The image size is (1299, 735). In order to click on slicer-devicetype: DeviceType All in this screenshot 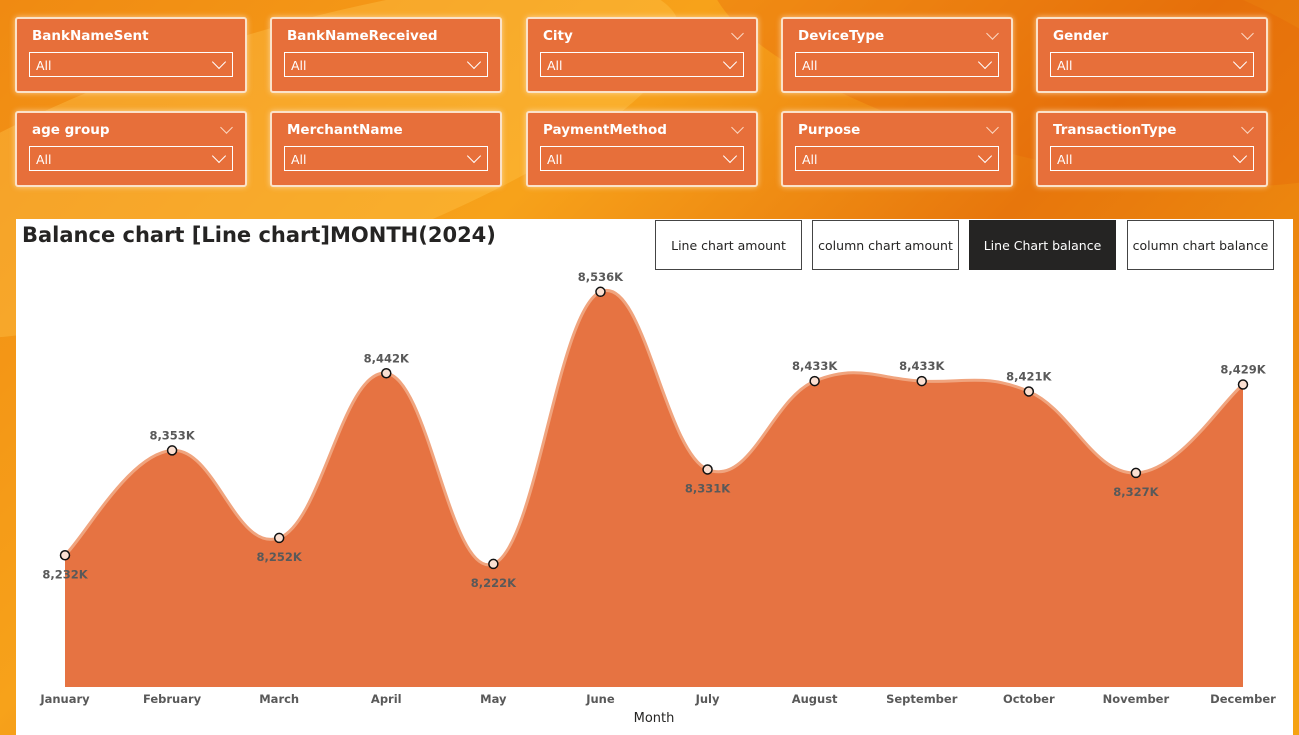, I will do `click(897, 55)`.